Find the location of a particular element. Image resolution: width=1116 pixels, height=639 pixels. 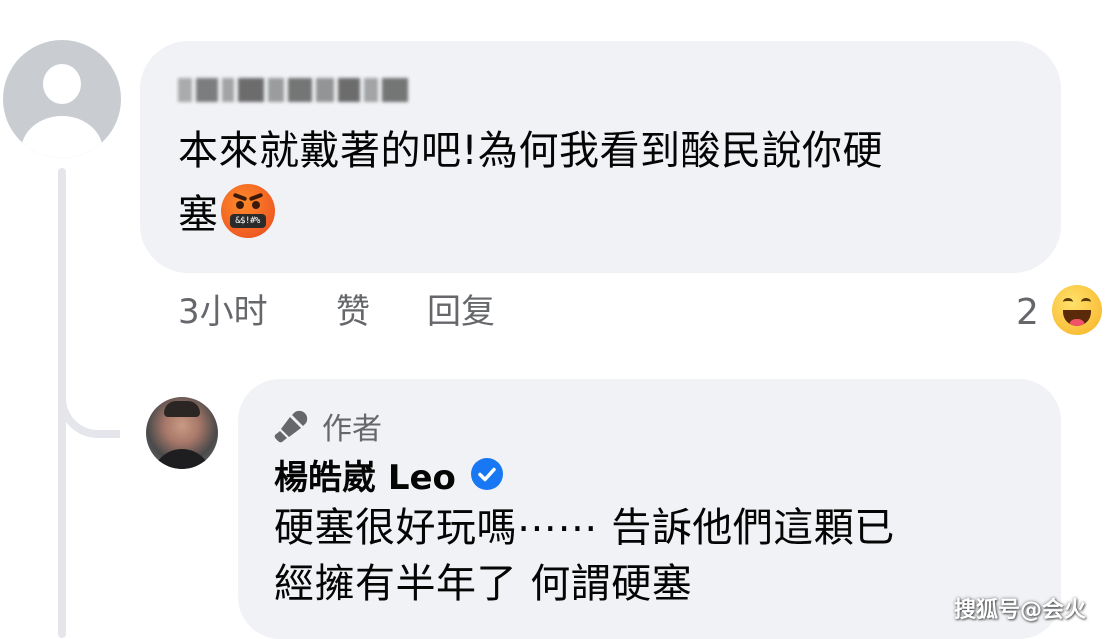

thread-reply-connector is located at coordinates (89, 394).